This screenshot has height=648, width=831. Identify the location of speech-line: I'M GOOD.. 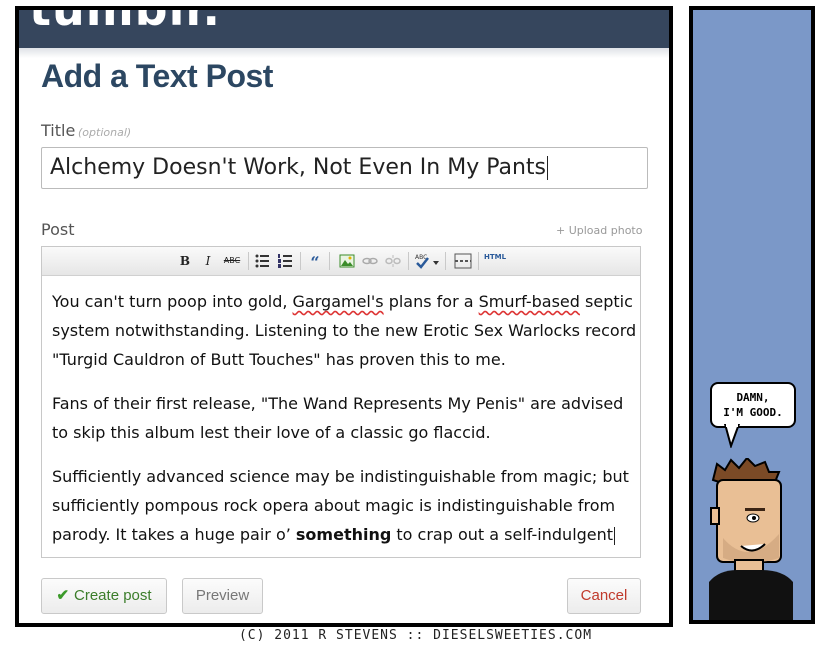
(753, 412).